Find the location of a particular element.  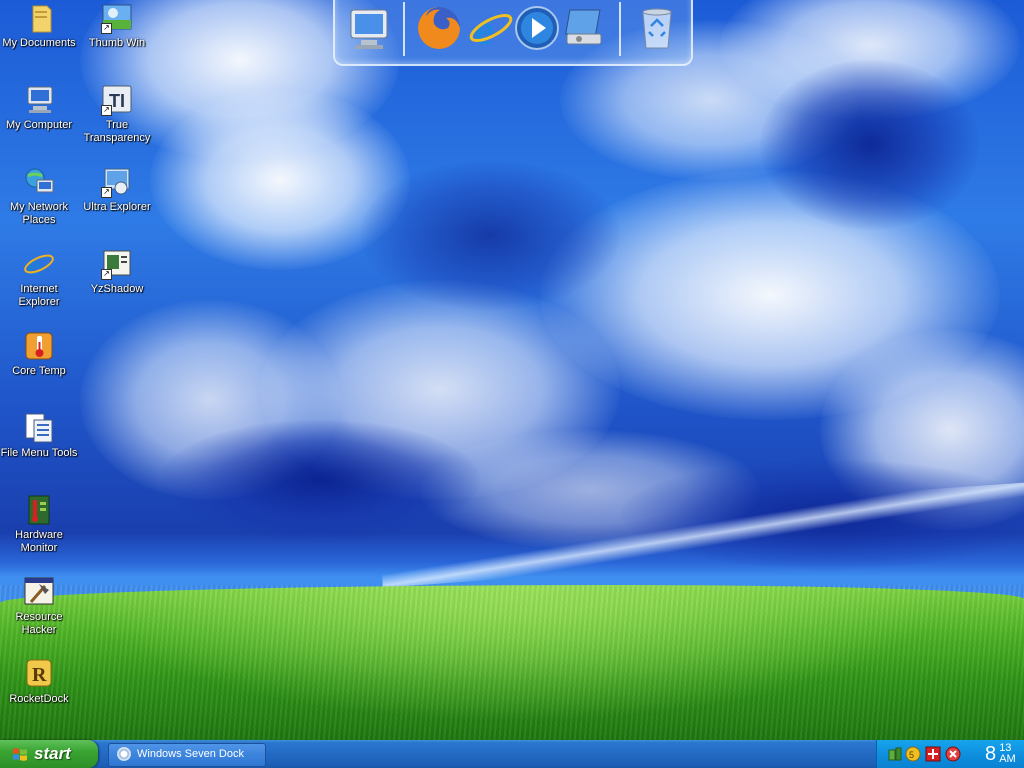

media-player-icon is located at coordinates (537, 28).